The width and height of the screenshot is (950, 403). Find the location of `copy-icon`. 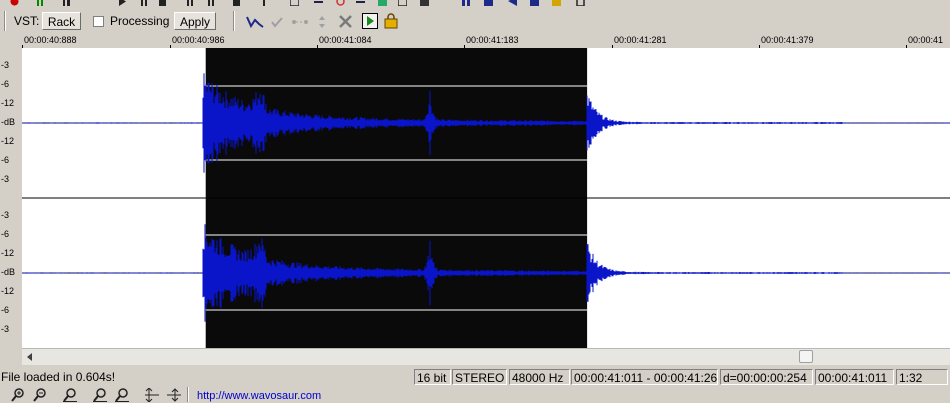

copy-icon is located at coordinates (488, 3).